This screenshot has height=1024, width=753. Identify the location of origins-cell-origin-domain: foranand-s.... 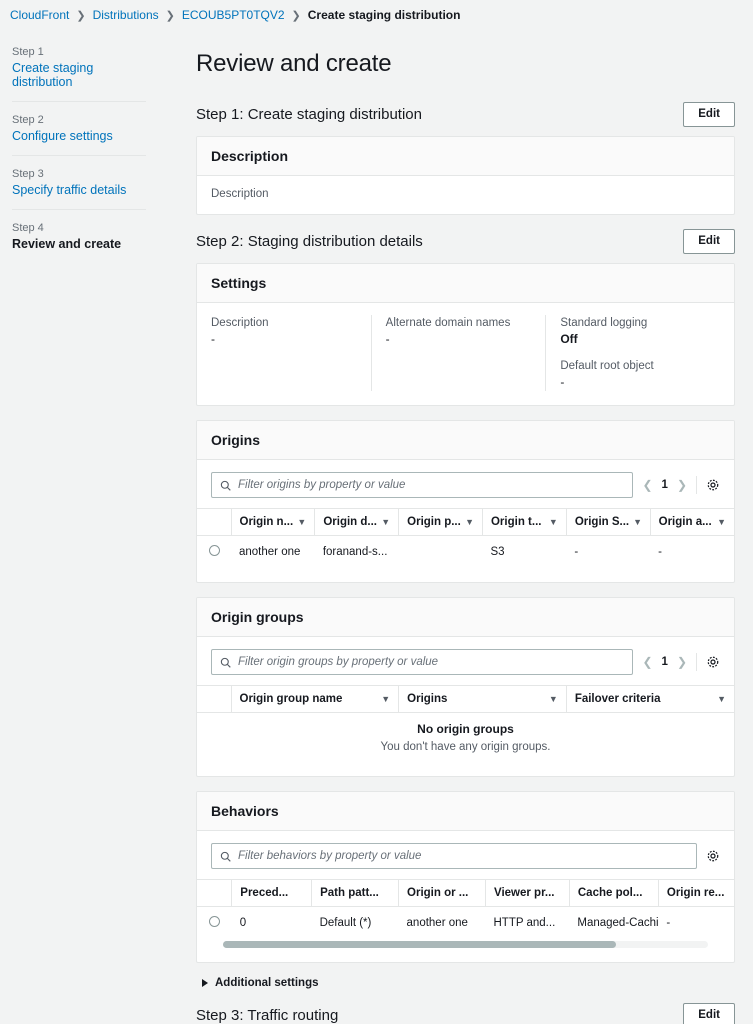
(355, 552).